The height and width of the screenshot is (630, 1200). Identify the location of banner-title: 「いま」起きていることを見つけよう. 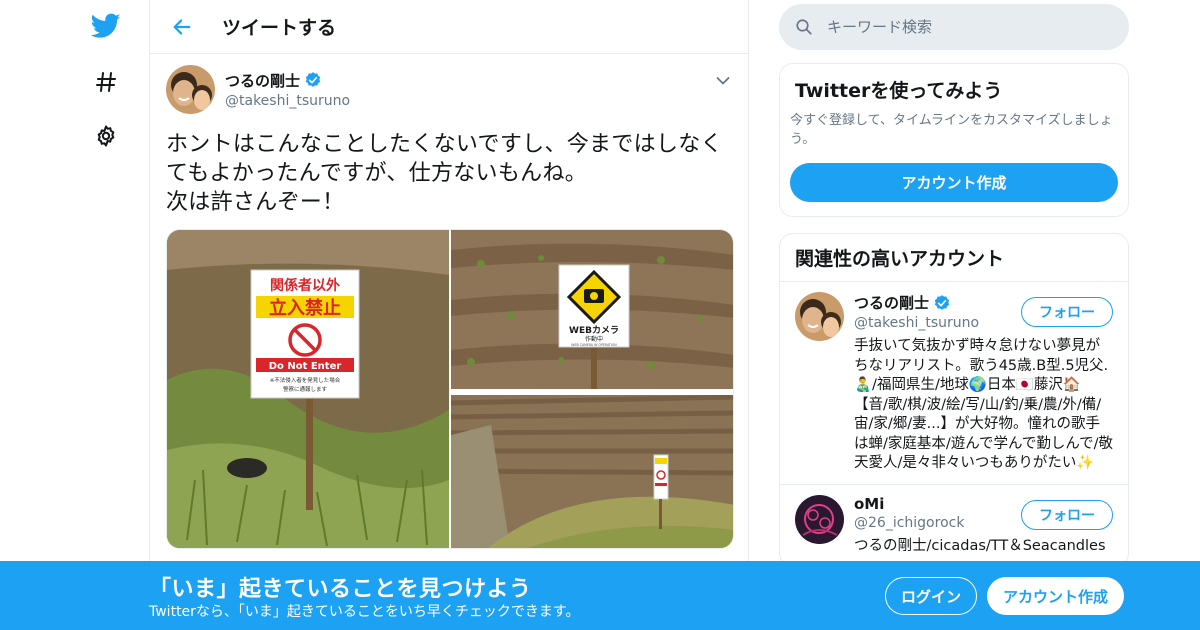
(340, 589).